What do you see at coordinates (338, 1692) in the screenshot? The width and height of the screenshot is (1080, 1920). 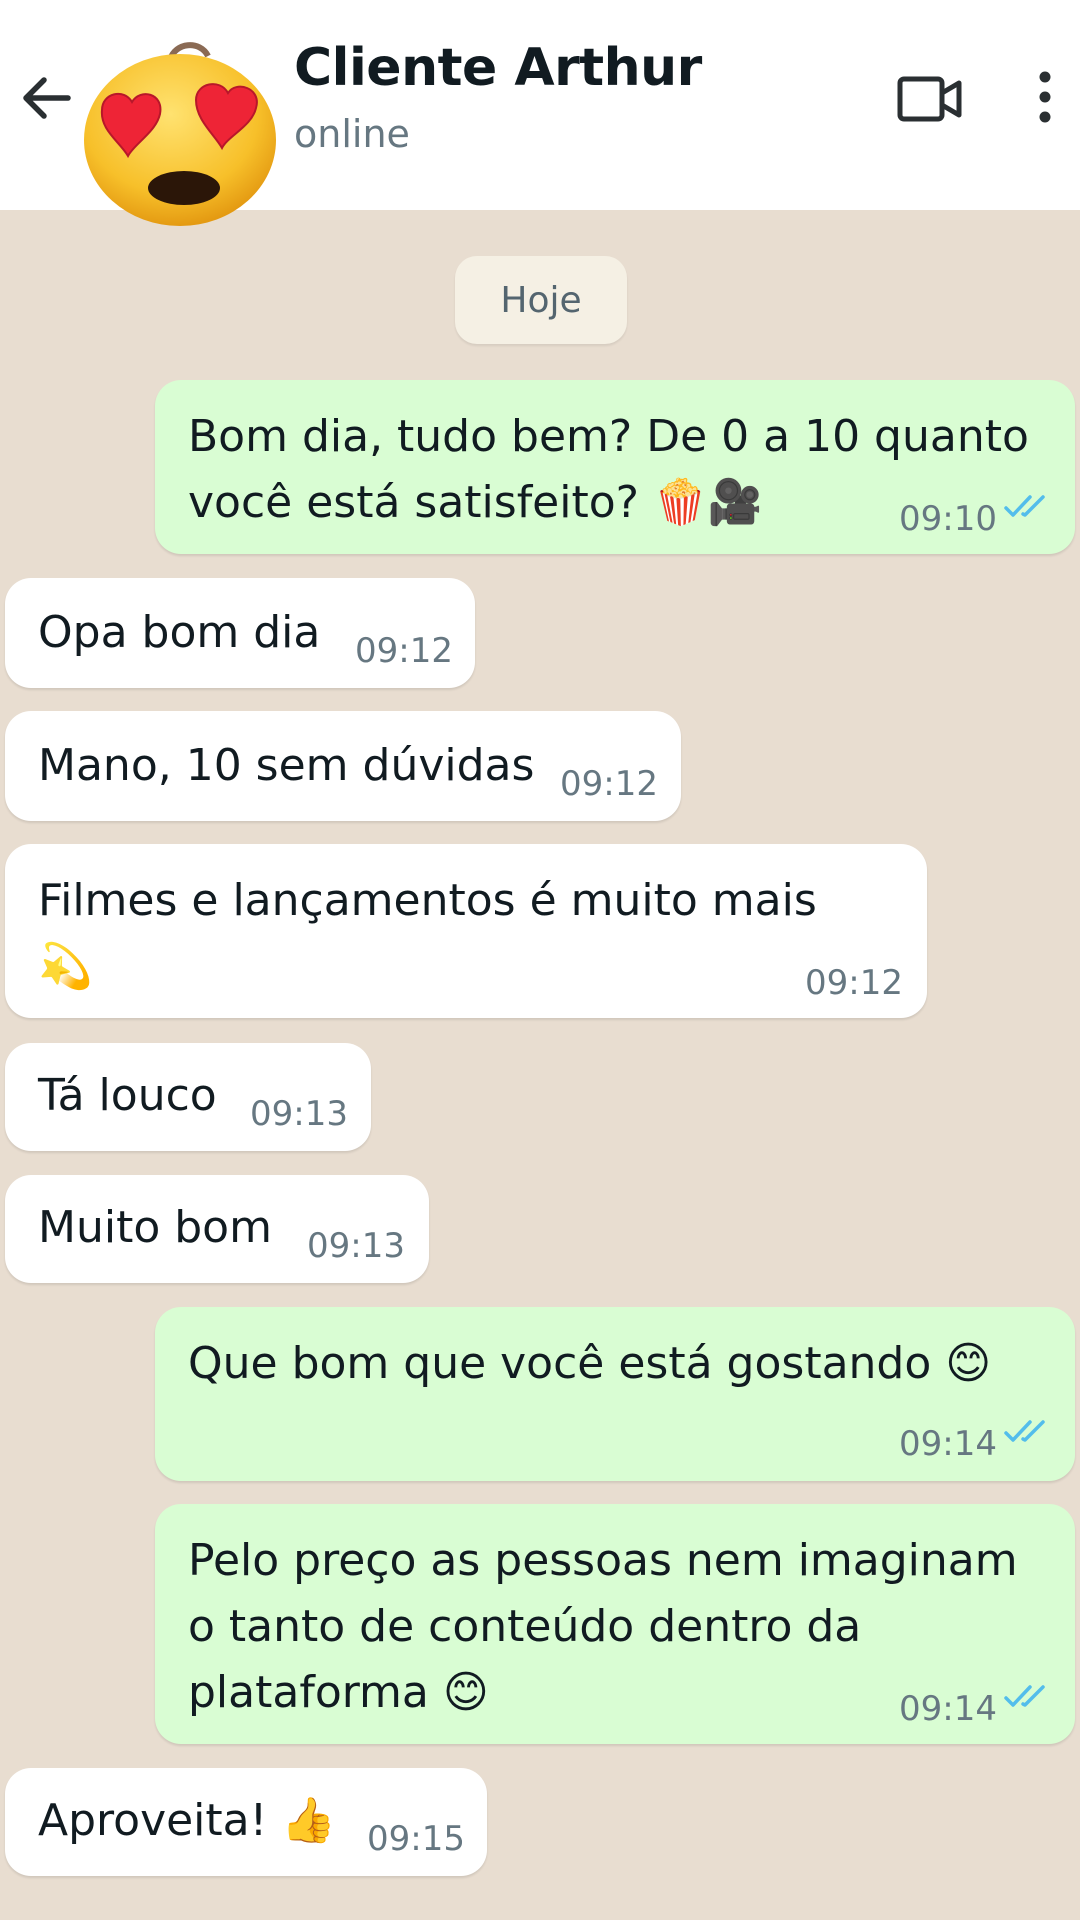 I see `message-text-line: plataforma 😊` at bounding box center [338, 1692].